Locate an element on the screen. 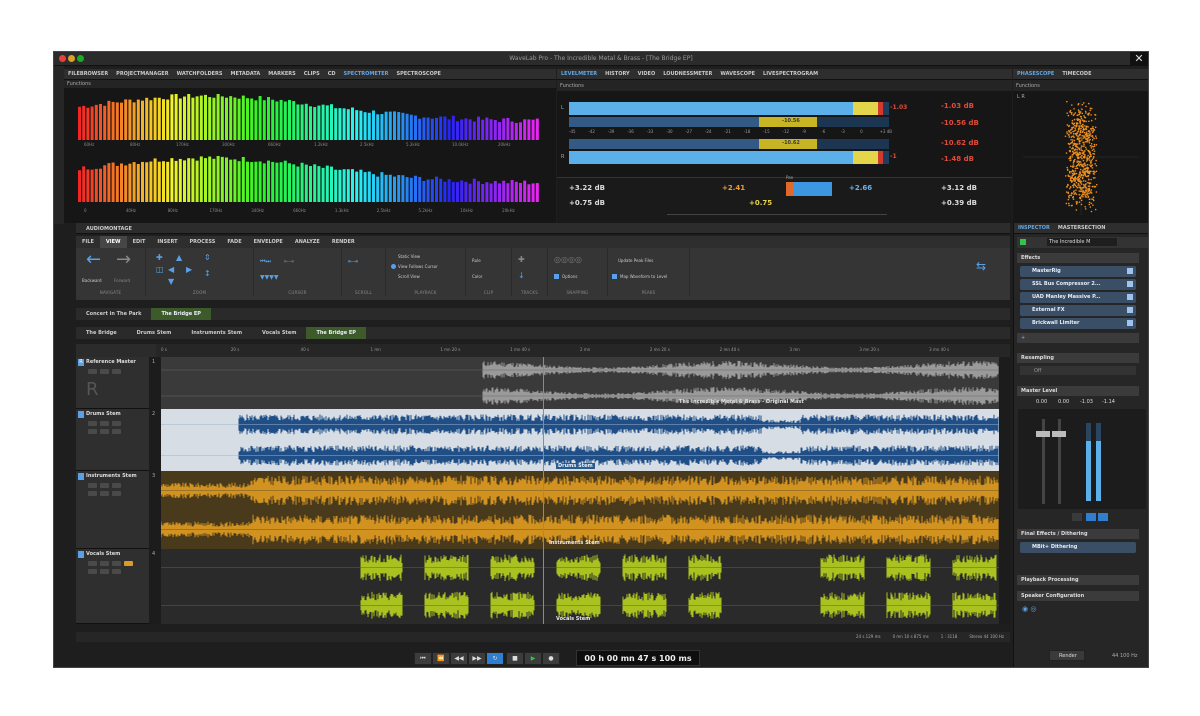 The width and height of the screenshot is (1200, 716). doc-tab-1: The Bridge EP is located at coordinates (181, 314).